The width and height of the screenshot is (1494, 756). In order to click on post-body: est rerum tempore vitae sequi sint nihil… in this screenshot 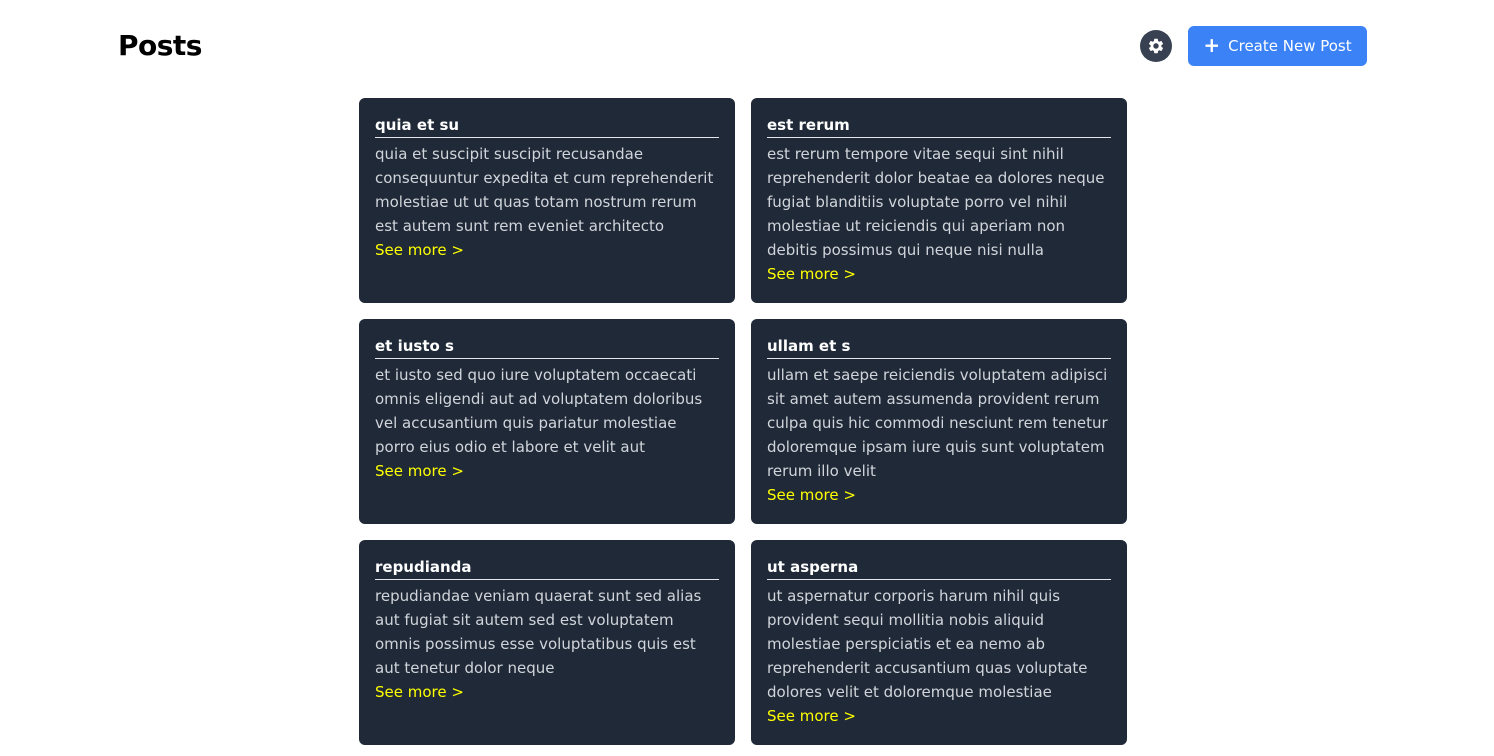, I will do `click(936, 202)`.